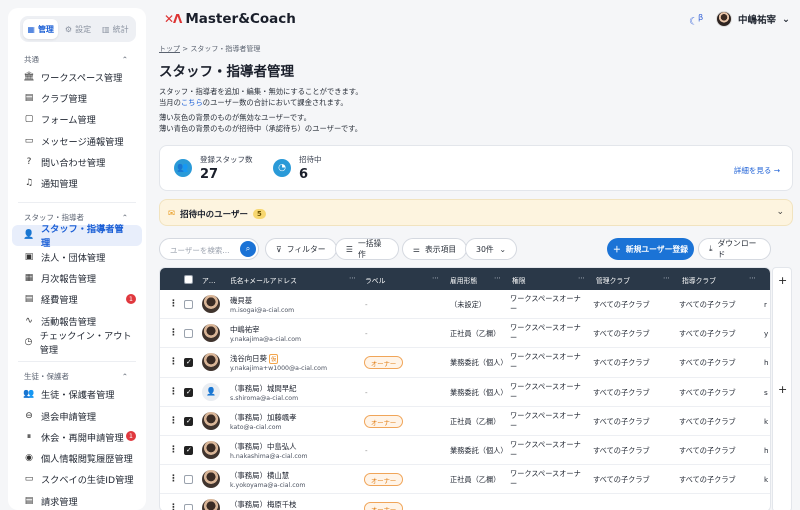  I want to click on sidebar-item: ▣ 法人・団体管理, so click(77, 256).